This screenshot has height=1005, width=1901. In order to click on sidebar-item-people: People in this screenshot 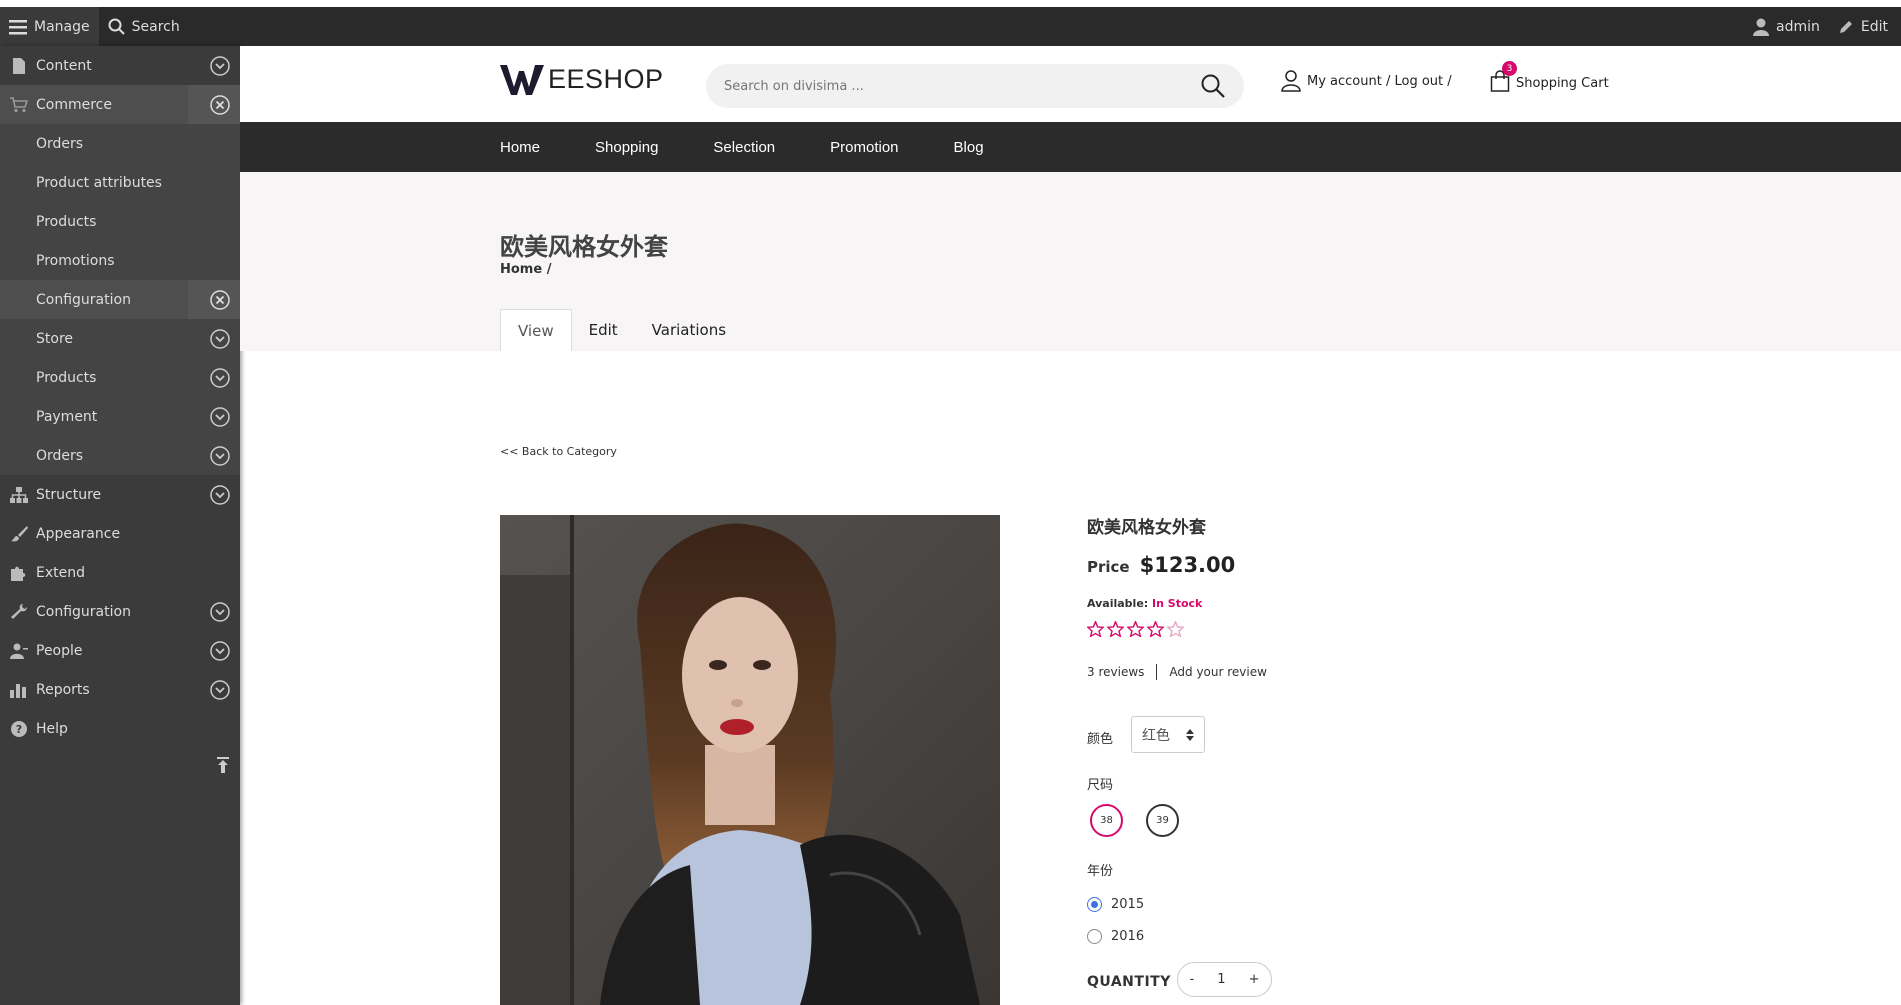, I will do `click(120, 650)`.